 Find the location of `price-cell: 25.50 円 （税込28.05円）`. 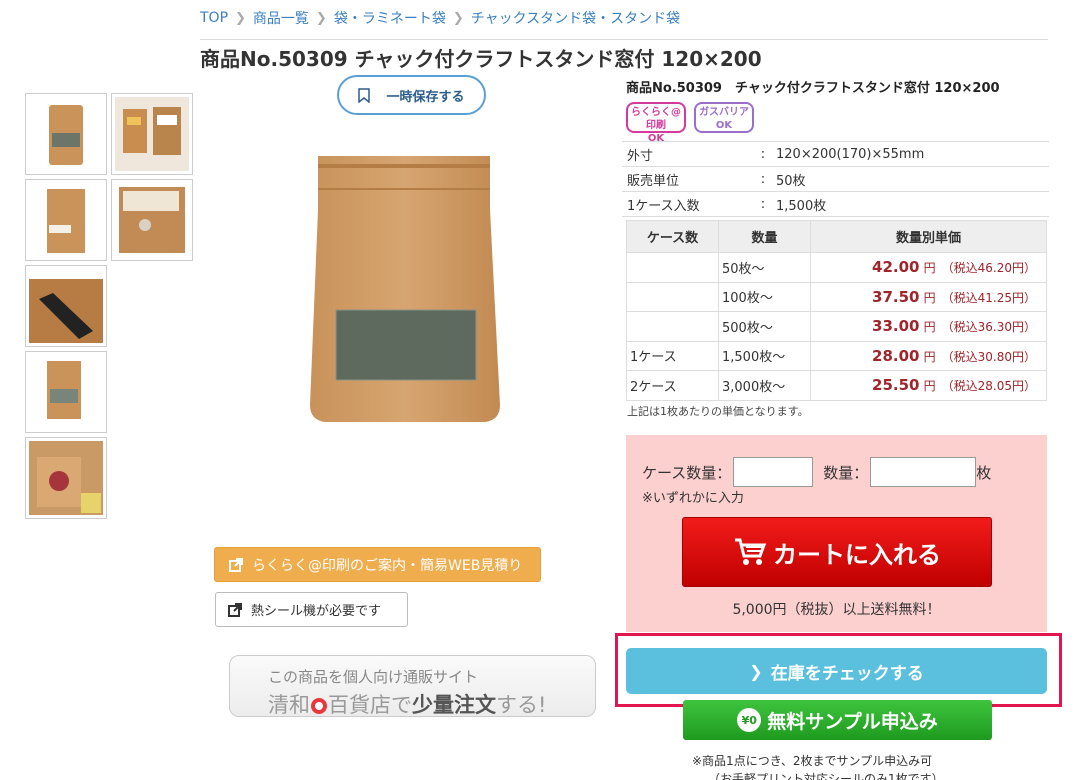

price-cell: 25.50 円 （税込28.05円） is located at coordinates (928, 385).